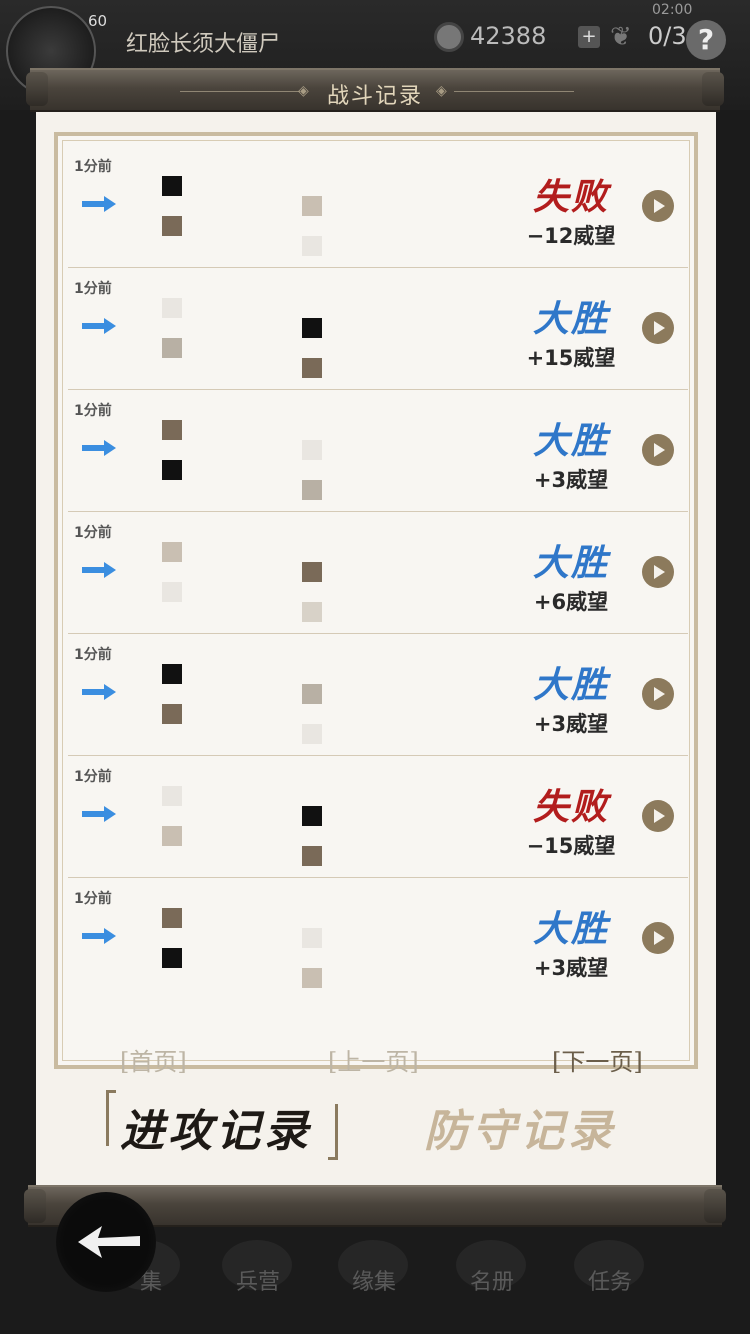 This screenshot has width=750, height=1334. Describe the element at coordinates (571, 846) in the screenshot. I see `prestige-change: −15威望` at that location.